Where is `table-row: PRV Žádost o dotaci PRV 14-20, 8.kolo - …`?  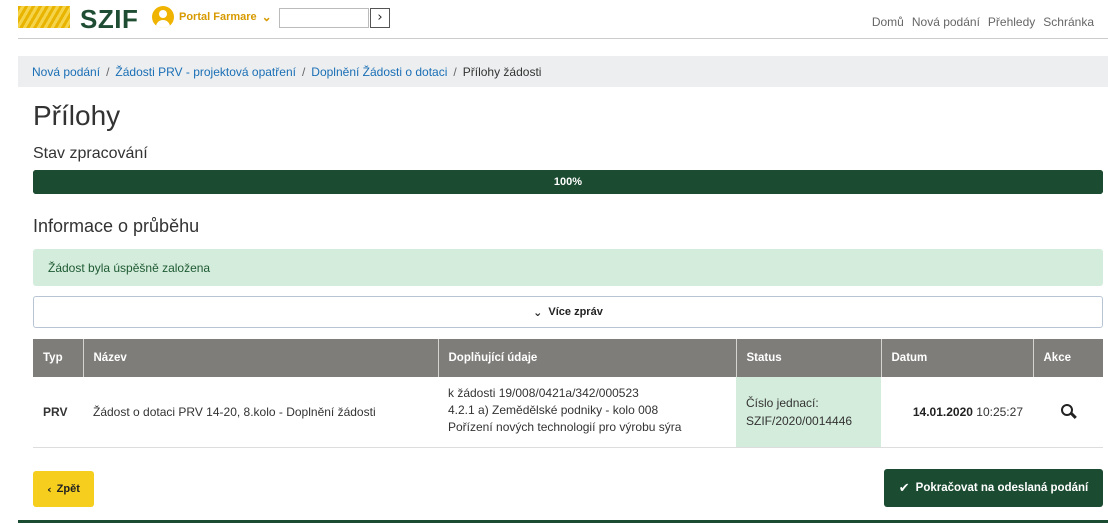
table-row: PRV Žádost o dotaci PRV 14-20, 8.kolo - … is located at coordinates (568, 412).